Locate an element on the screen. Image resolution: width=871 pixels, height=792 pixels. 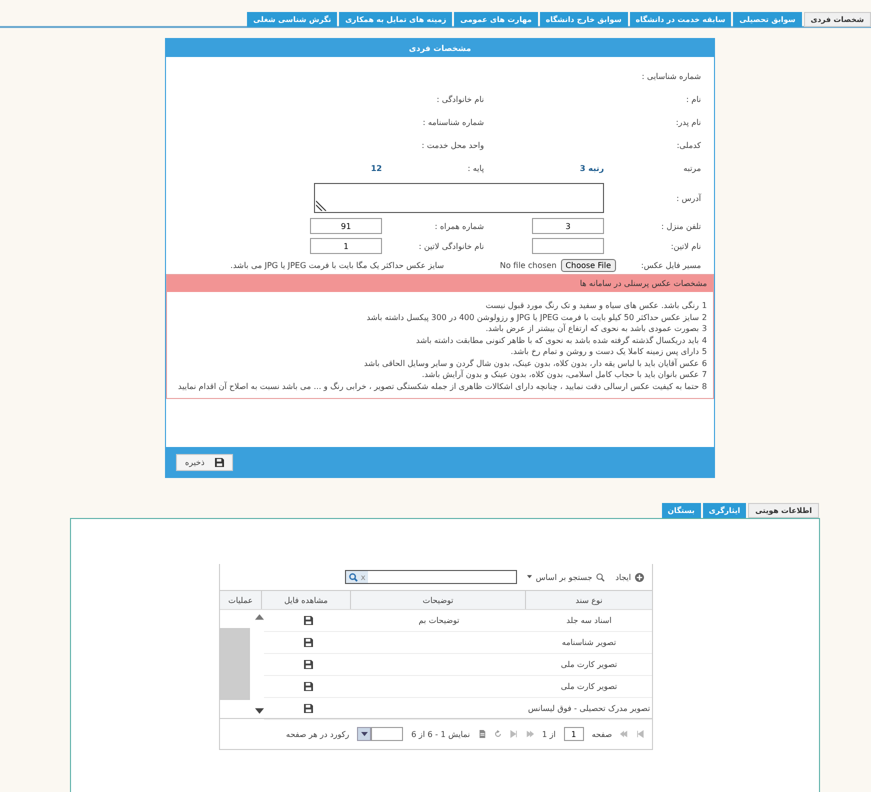
records-per-page-label: رکورد در هر صفحه is located at coordinates (318, 734).